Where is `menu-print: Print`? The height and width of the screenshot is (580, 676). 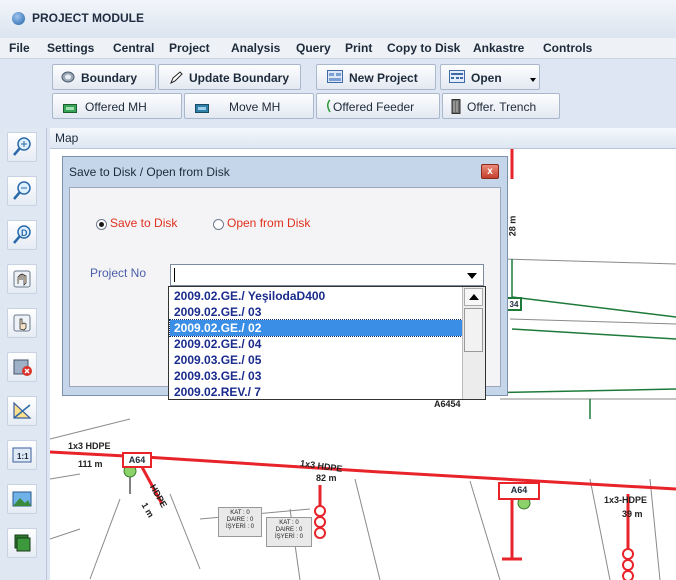
menu-print: Print is located at coordinates (358, 48).